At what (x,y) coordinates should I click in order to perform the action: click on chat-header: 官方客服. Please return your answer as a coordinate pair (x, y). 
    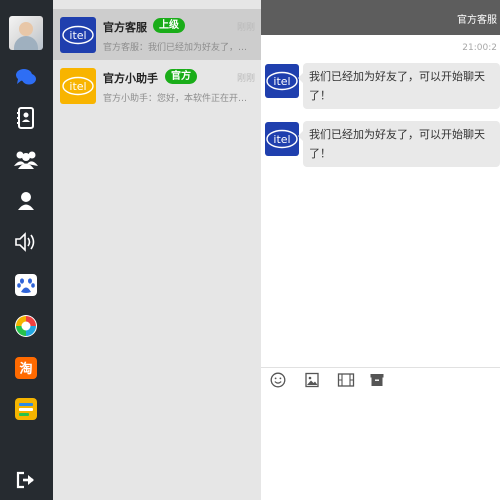
    Looking at the image, I should click on (380, 17).